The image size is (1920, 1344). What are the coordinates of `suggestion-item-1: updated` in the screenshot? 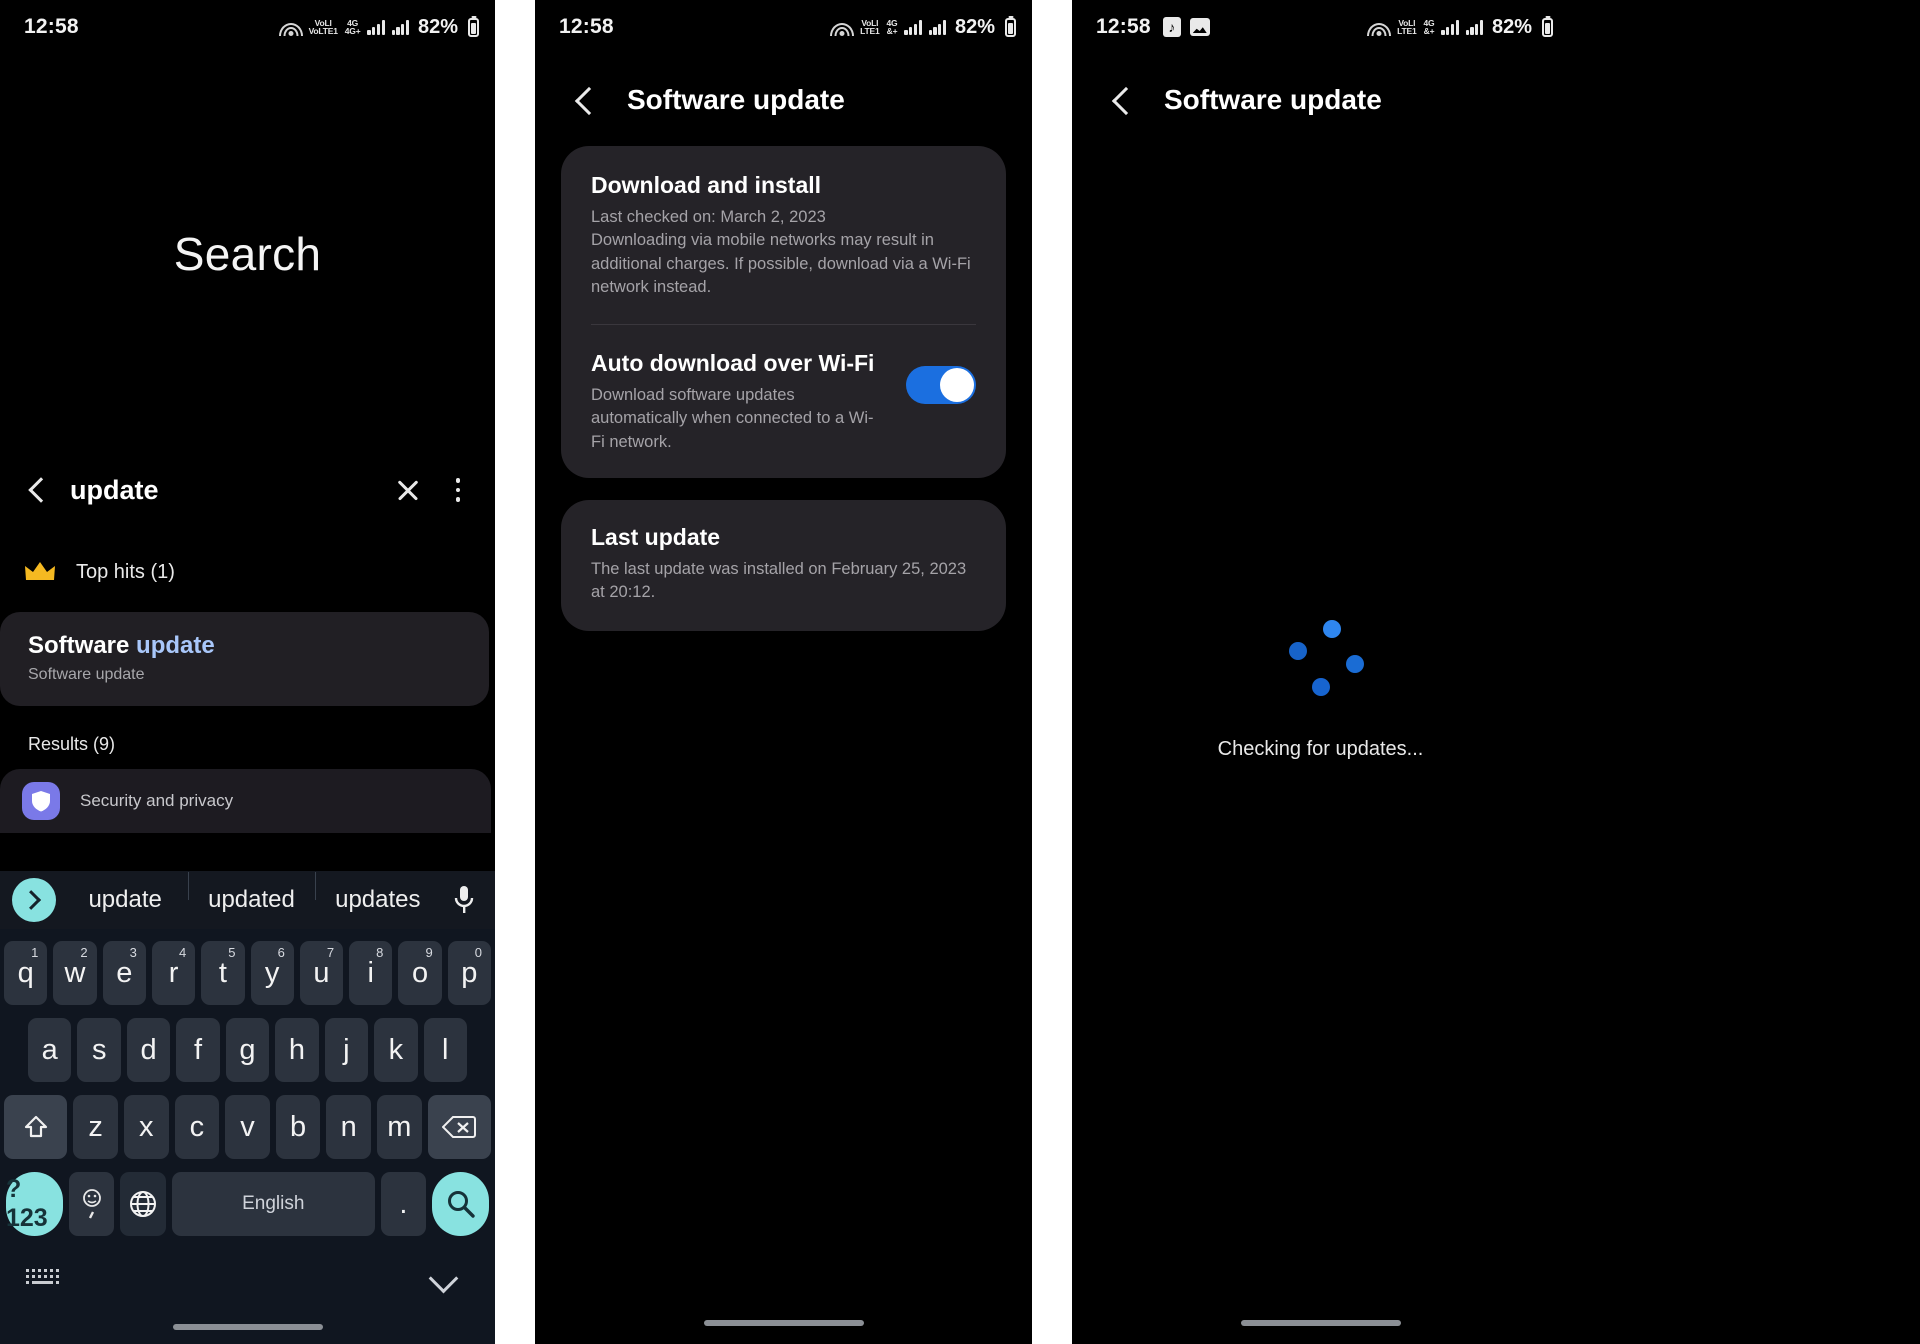 It's located at (251, 893).